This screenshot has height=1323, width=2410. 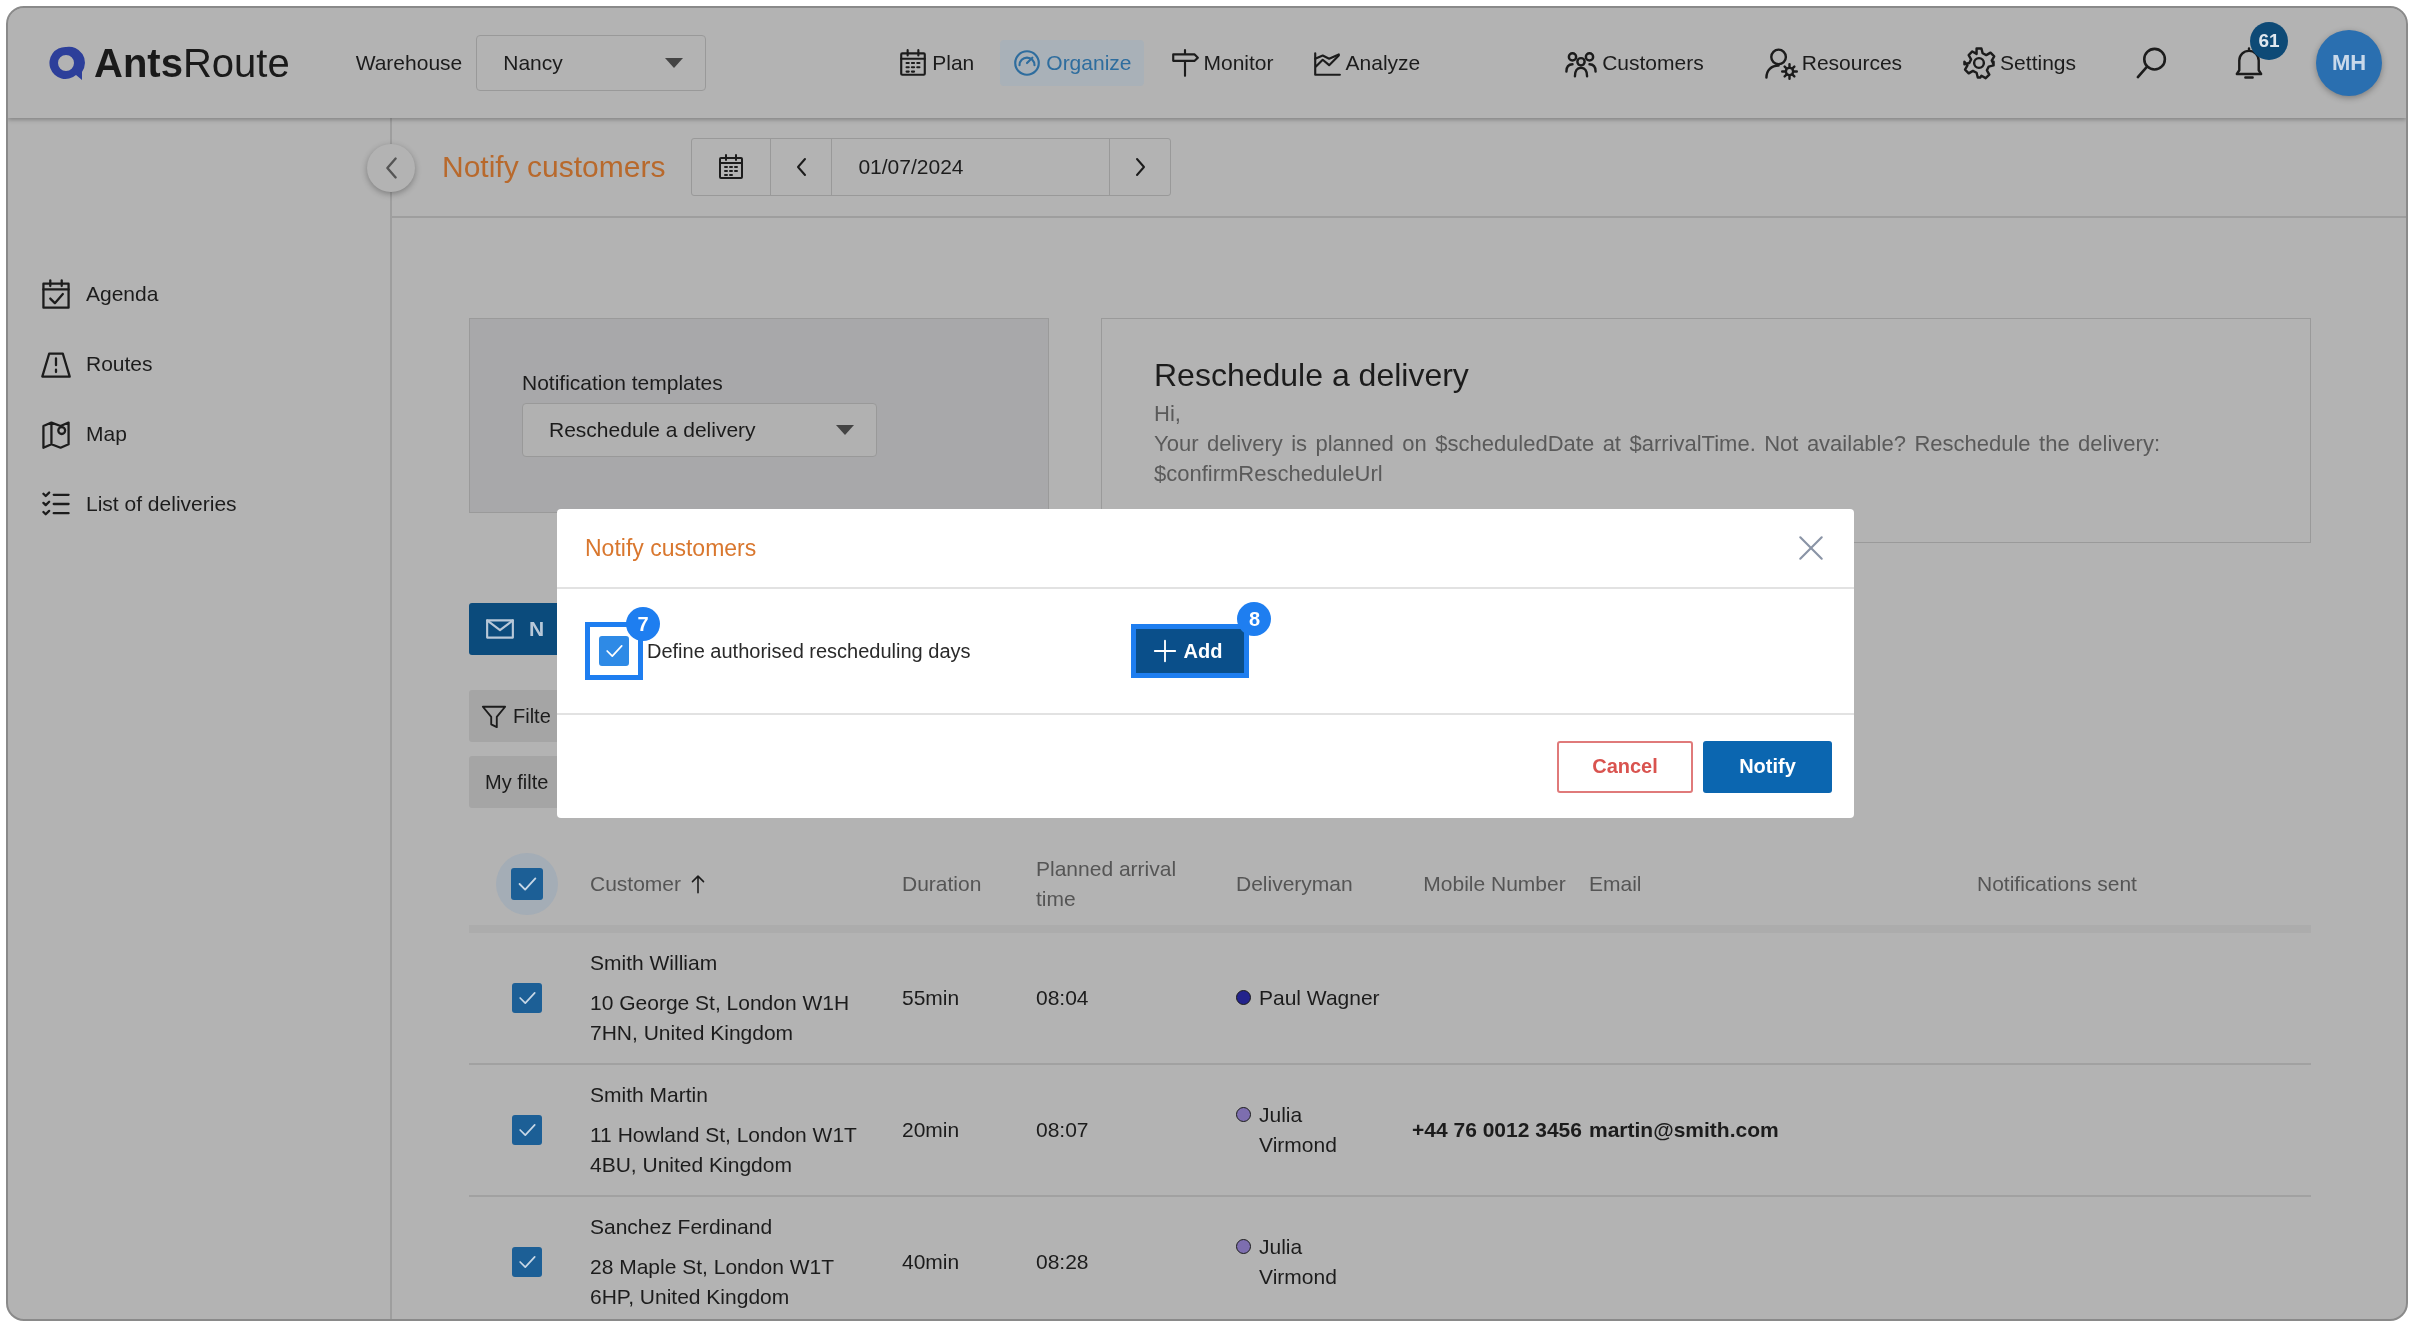 What do you see at coordinates (2057, 884) in the screenshot?
I see `column-header: Notifications sent` at bounding box center [2057, 884].